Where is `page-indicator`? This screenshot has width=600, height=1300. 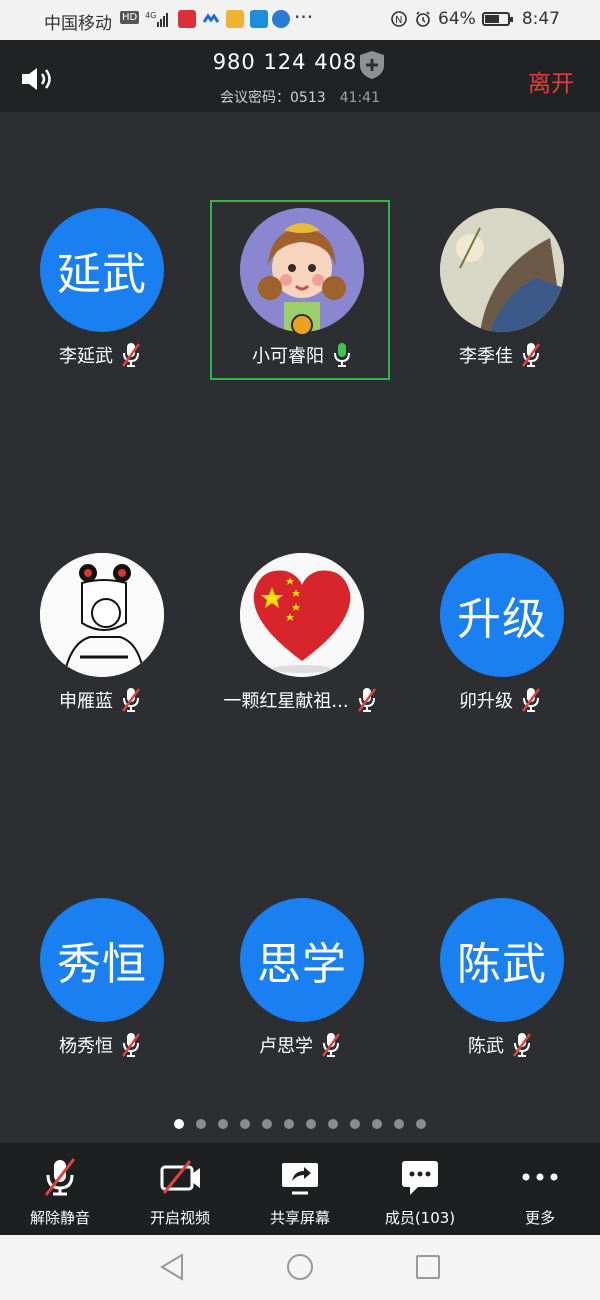
page-indicator is located at coordinates (300, 1124).